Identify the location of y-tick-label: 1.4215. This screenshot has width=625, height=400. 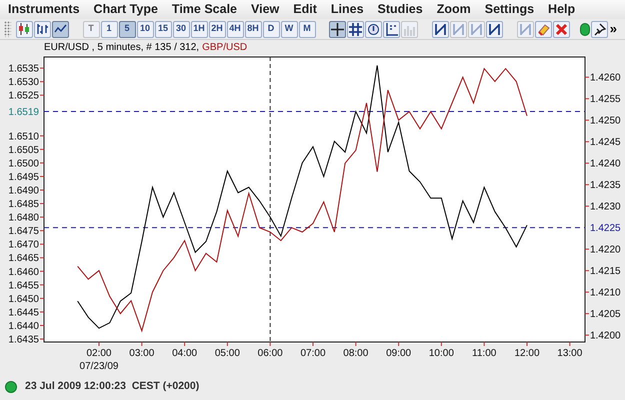
(602, 272).